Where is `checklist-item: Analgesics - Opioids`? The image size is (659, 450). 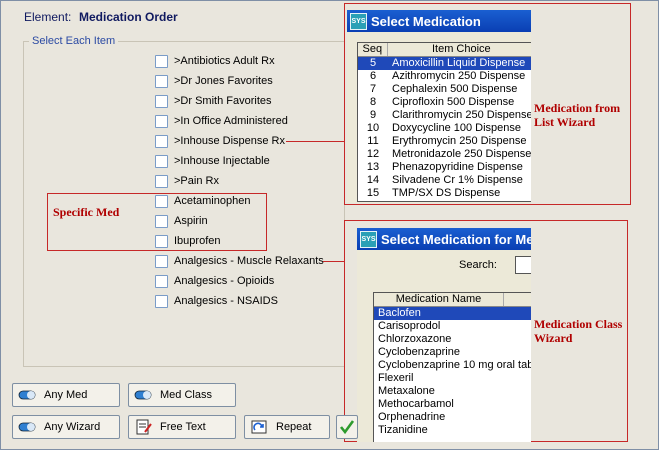
checklist-item: Analgesics - Opioids is located at coordinates (214, 281).